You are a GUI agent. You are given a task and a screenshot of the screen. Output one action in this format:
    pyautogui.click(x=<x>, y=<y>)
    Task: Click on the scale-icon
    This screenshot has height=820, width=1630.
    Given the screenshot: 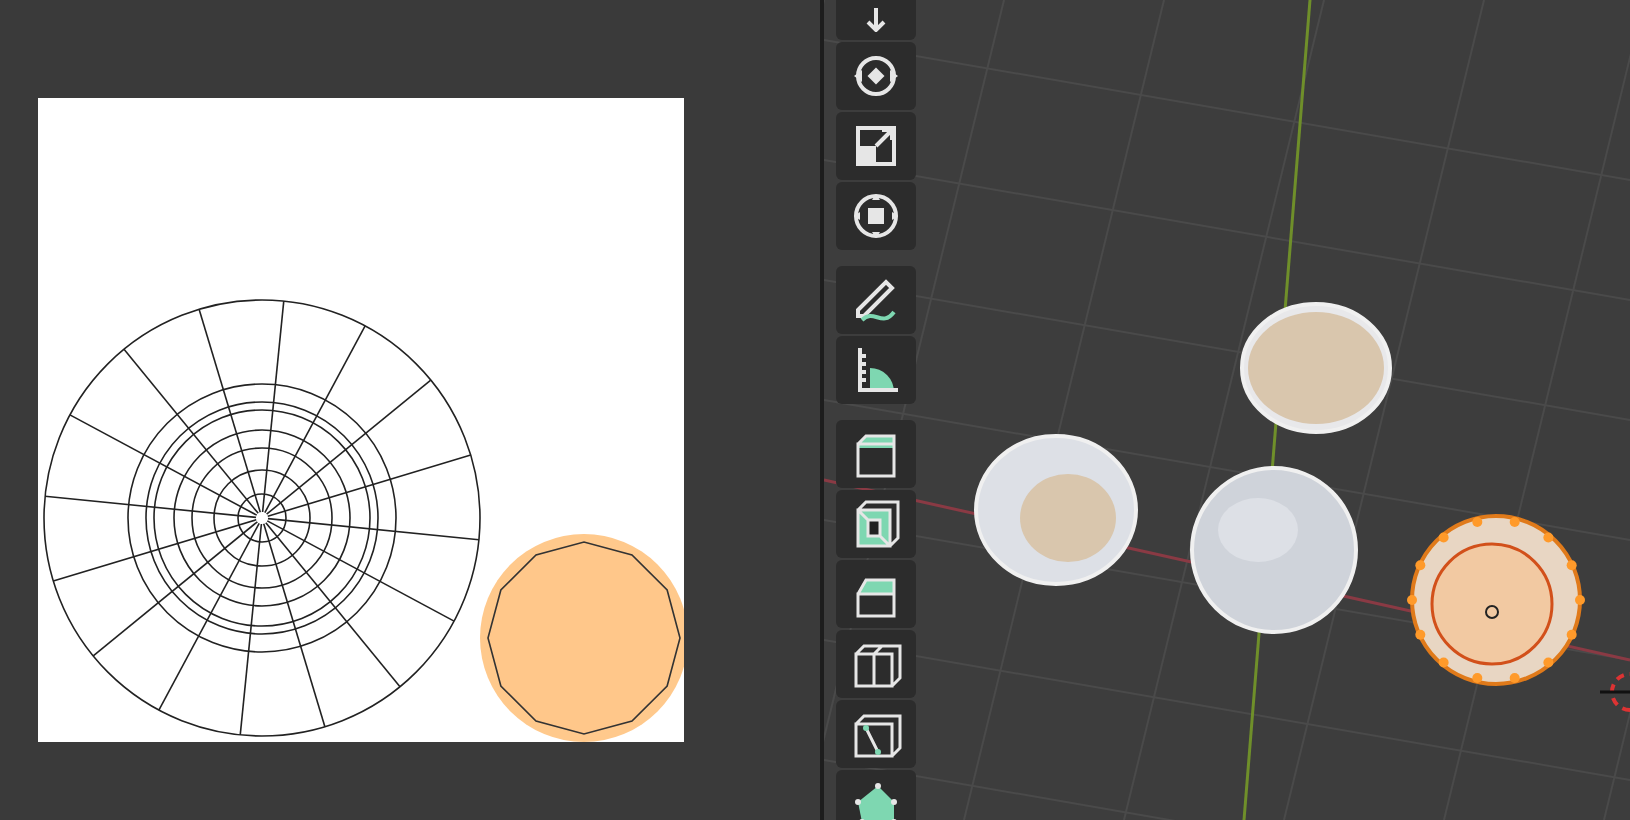 What is the action you would take?
    pyautogui.click(x=876, y=146)
    